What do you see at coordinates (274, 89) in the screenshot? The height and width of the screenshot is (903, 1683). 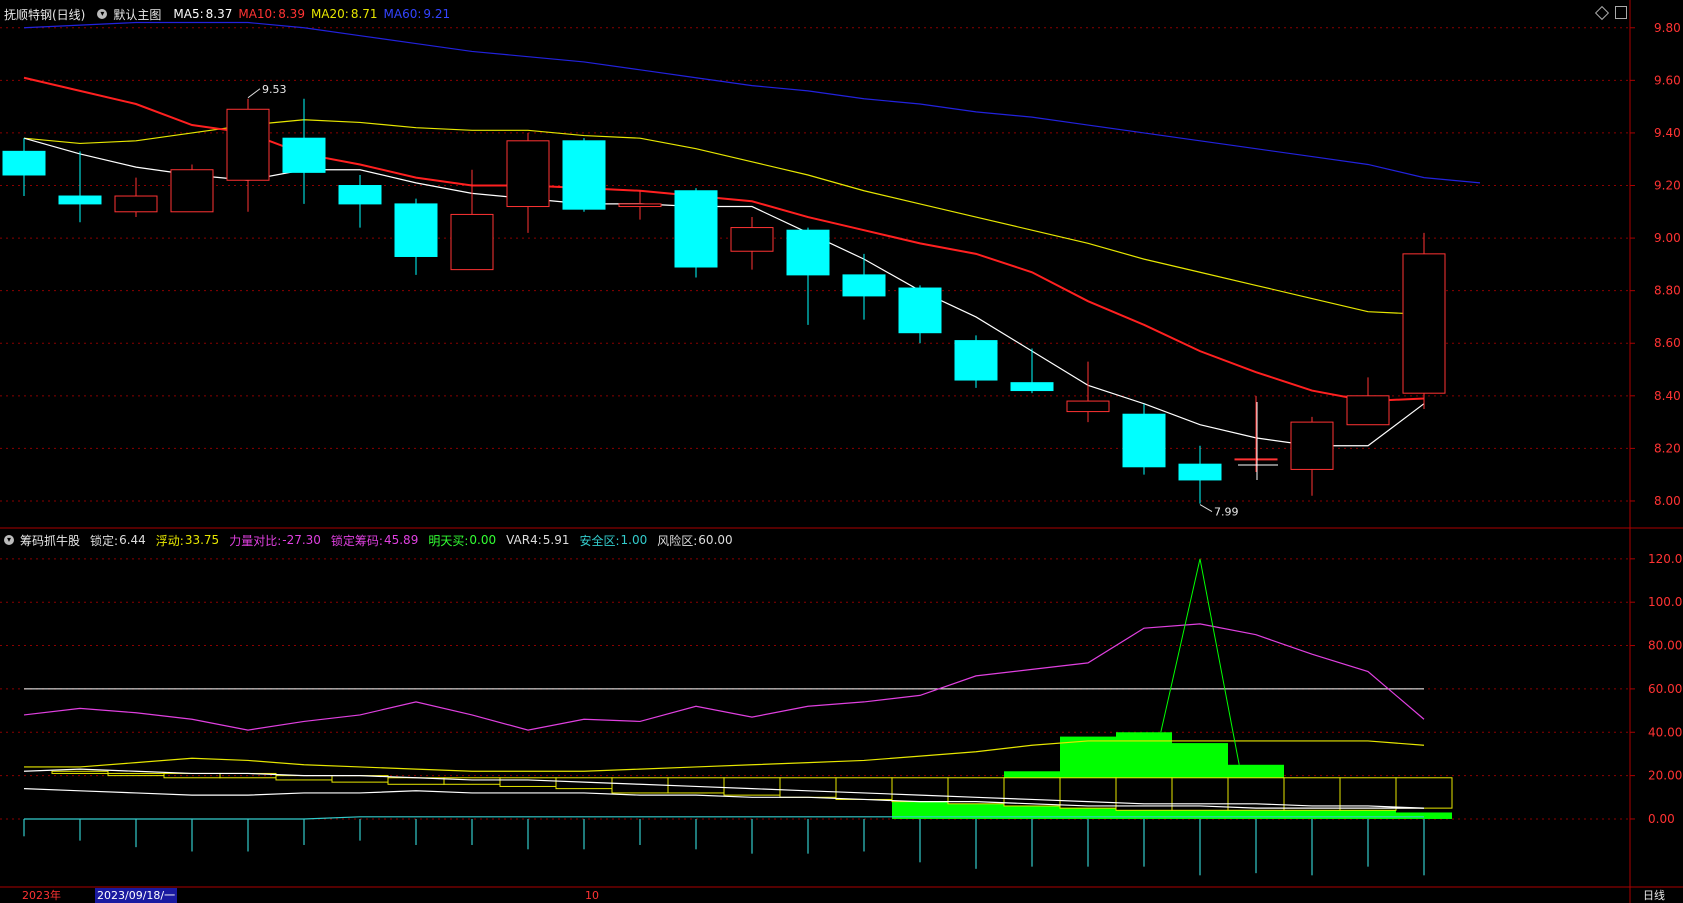 I see `extreme-label: 9.53` at bounding box center [274, 89].